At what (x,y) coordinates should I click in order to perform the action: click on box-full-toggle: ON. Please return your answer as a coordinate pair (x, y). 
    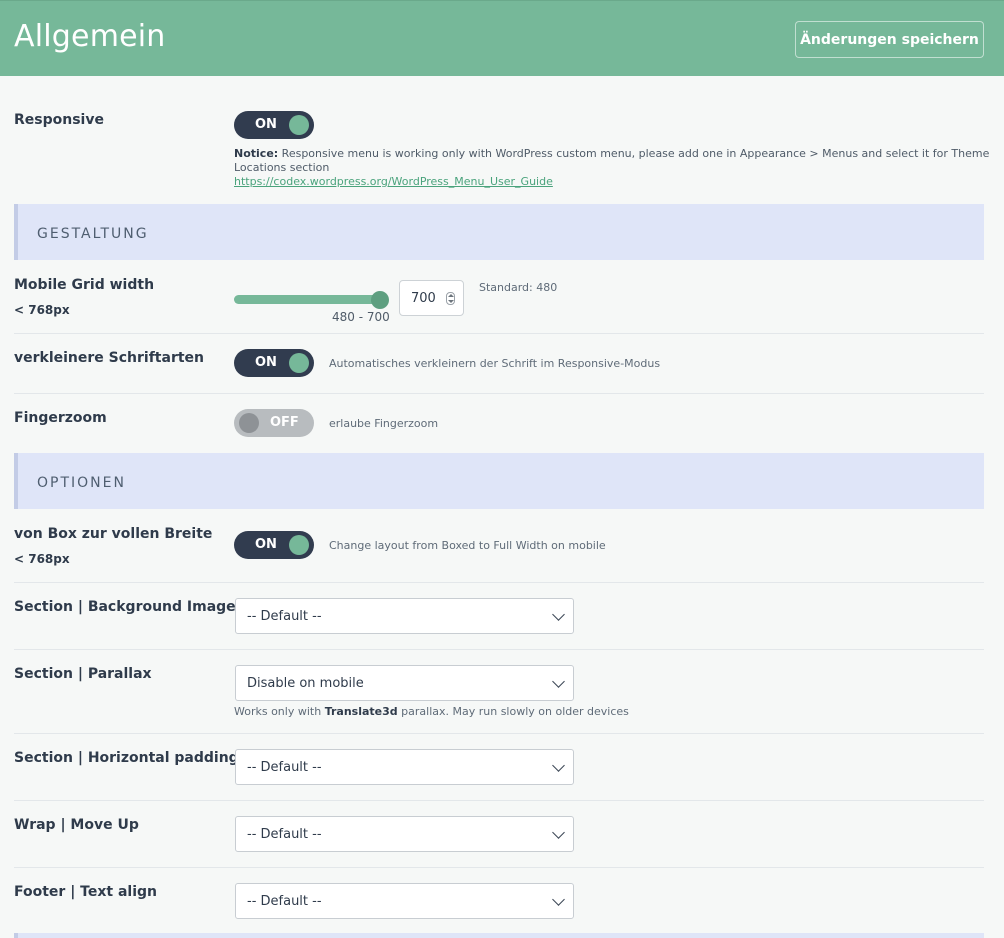
    Looking at the image, I should click on (274, 545).